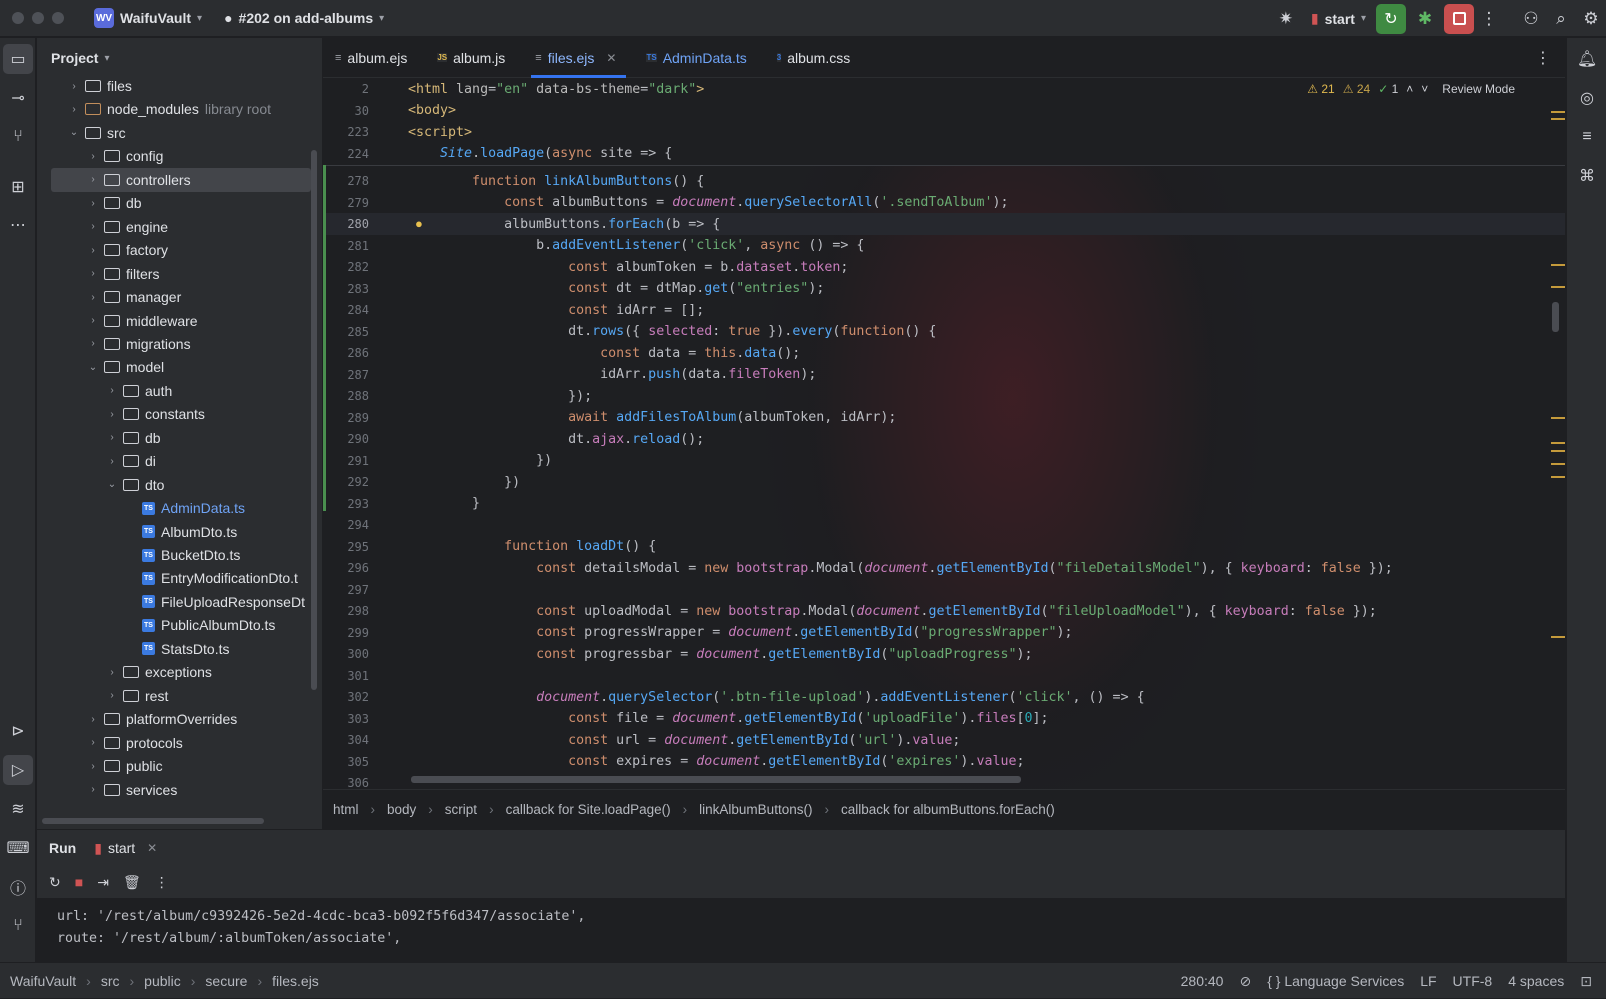 The image size is (1606, 999). What do you see at coordinates (18, 731) in the screenshot?
I see `services-icon: ⊳` at bounding box center [18, 731].